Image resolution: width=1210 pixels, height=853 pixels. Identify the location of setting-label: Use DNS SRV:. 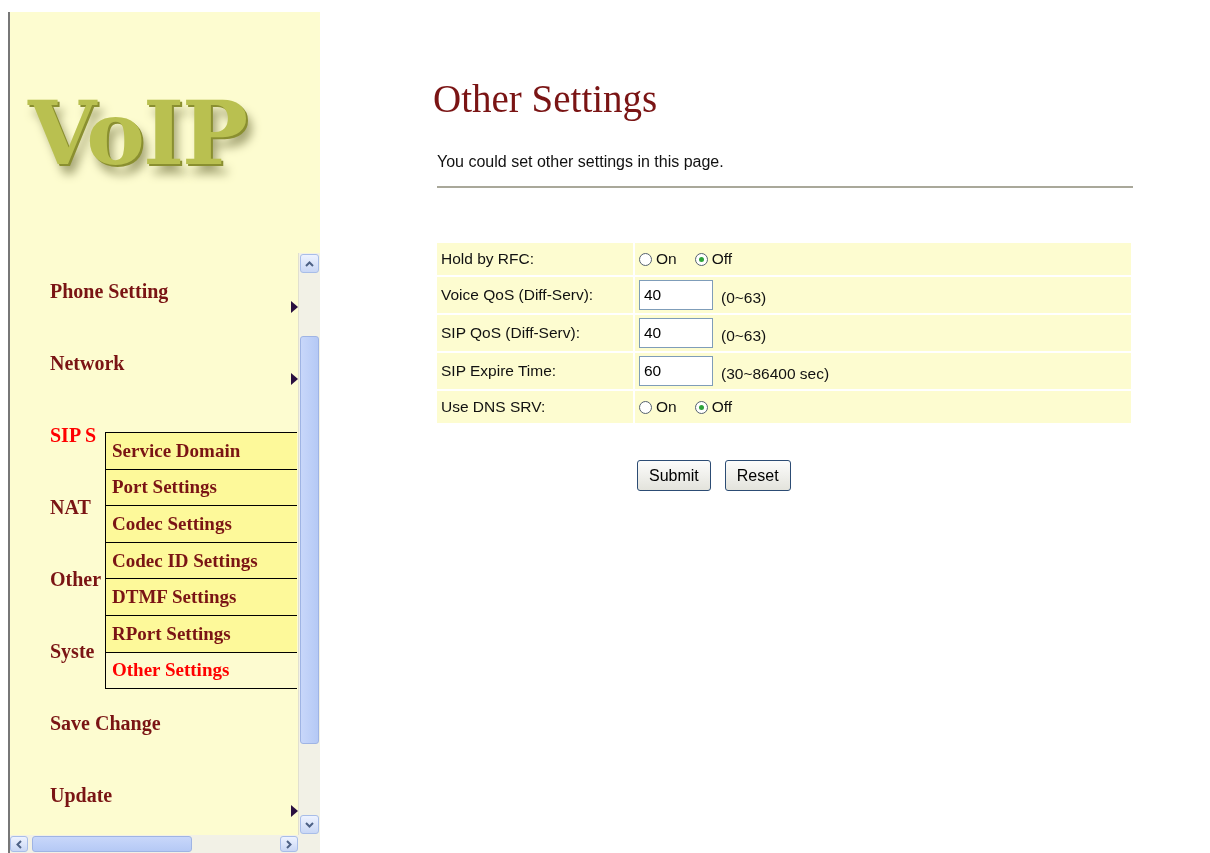
(493, 407).